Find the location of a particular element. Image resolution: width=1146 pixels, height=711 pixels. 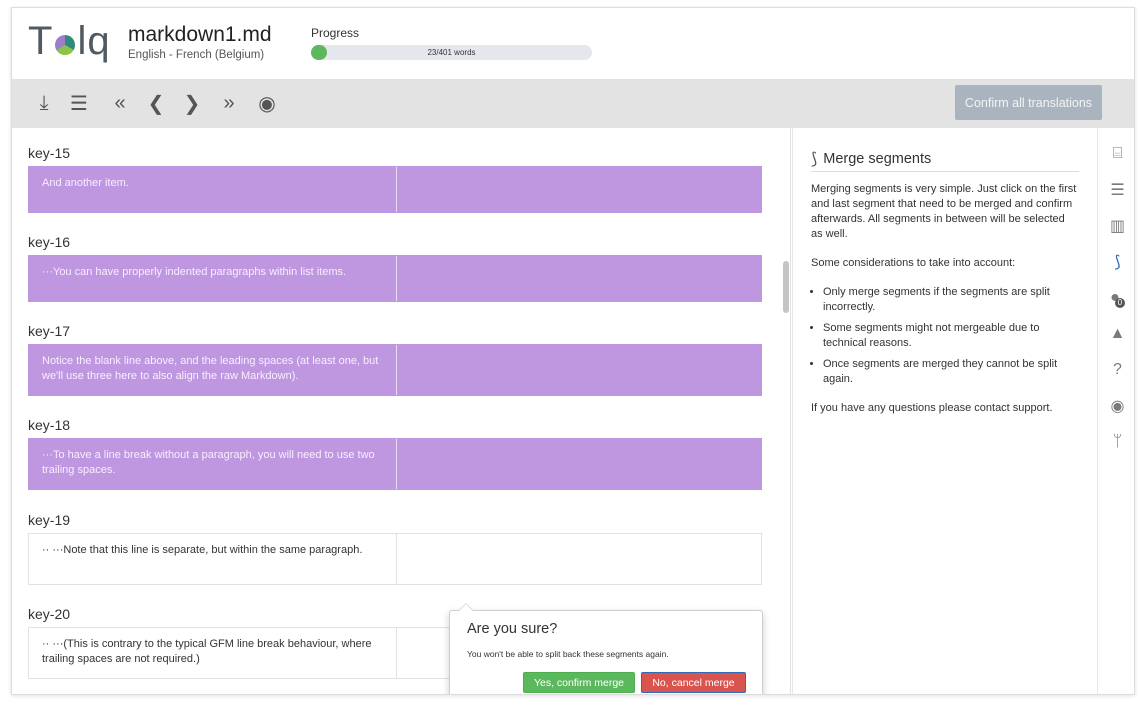

panel-title: ⟆ Merge segments is located at coordinates (871, 159).